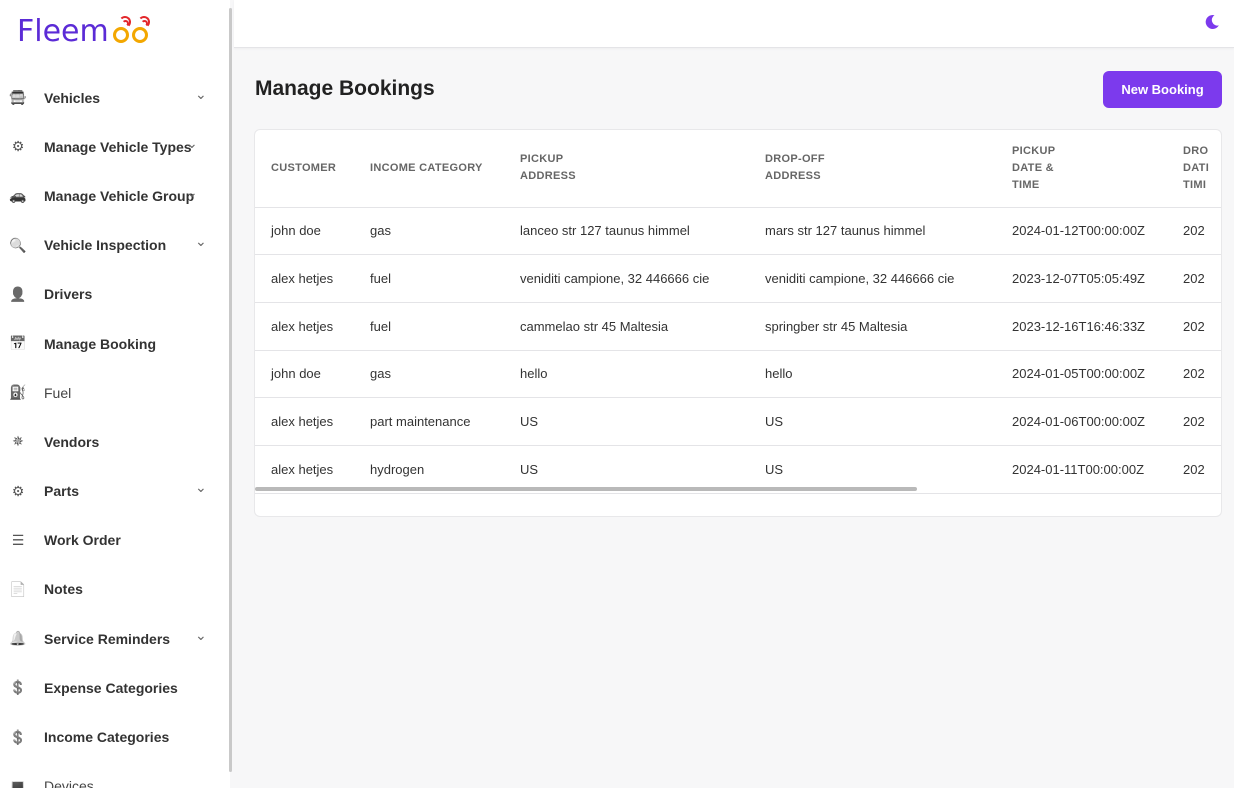  Describe the element at coordinates (69, 783) in the screenshot. I see `sidebar-item-label: Devices` at that location.